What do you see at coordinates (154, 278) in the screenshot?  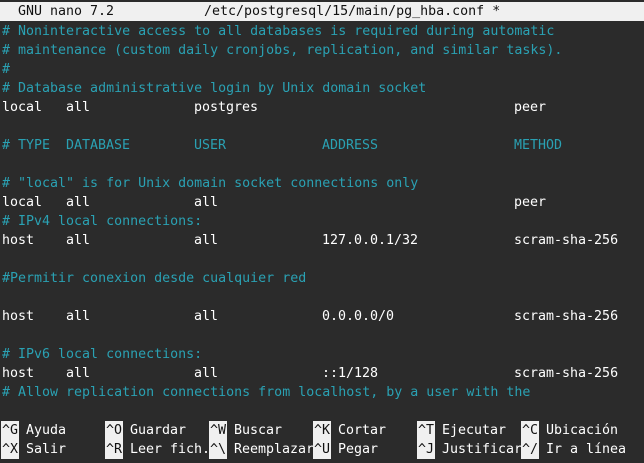 I see `comment-text: #Permitir conexion desde cualquier red` at bounding box center [154, 278].